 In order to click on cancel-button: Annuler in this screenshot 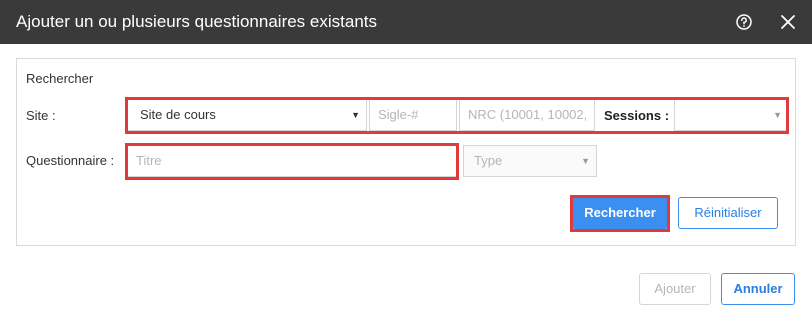, I will do `click(758, 289)`.